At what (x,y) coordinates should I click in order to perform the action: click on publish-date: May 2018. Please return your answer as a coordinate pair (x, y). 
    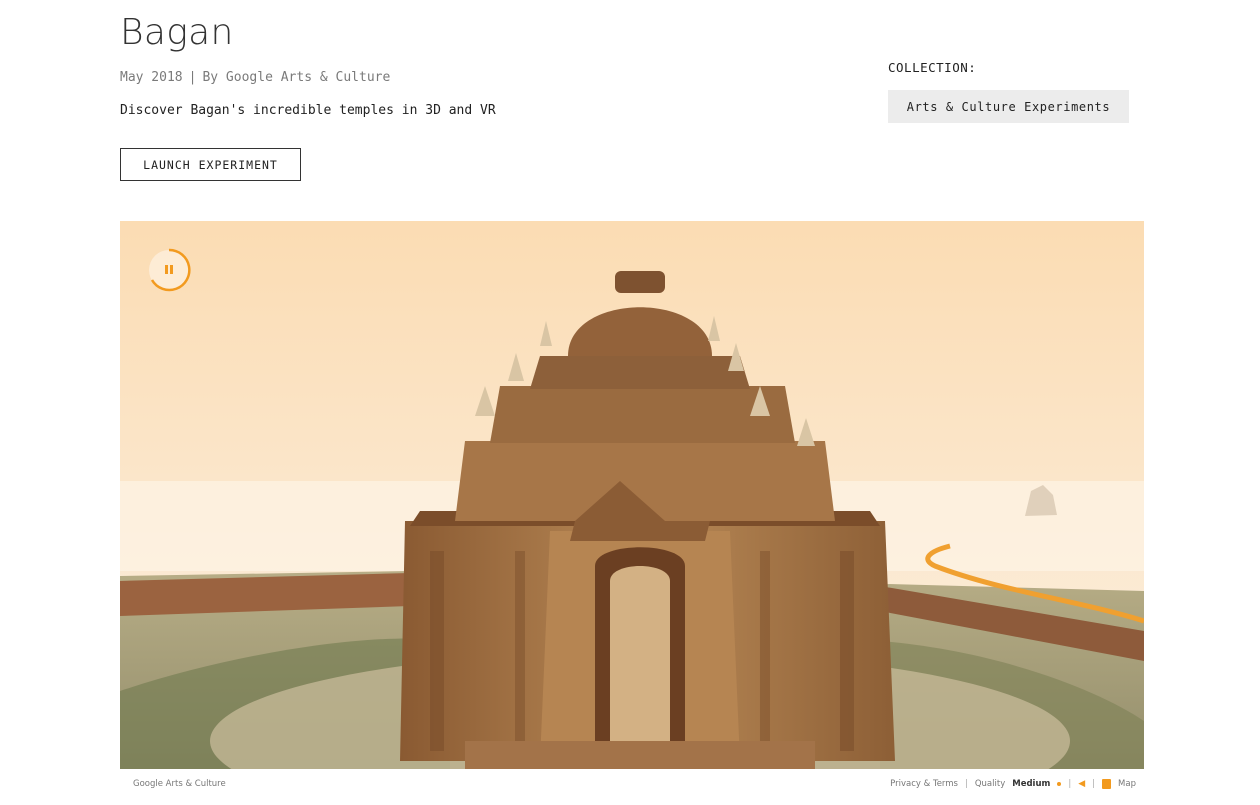
    Looking at the image, I should click on (151, 77).